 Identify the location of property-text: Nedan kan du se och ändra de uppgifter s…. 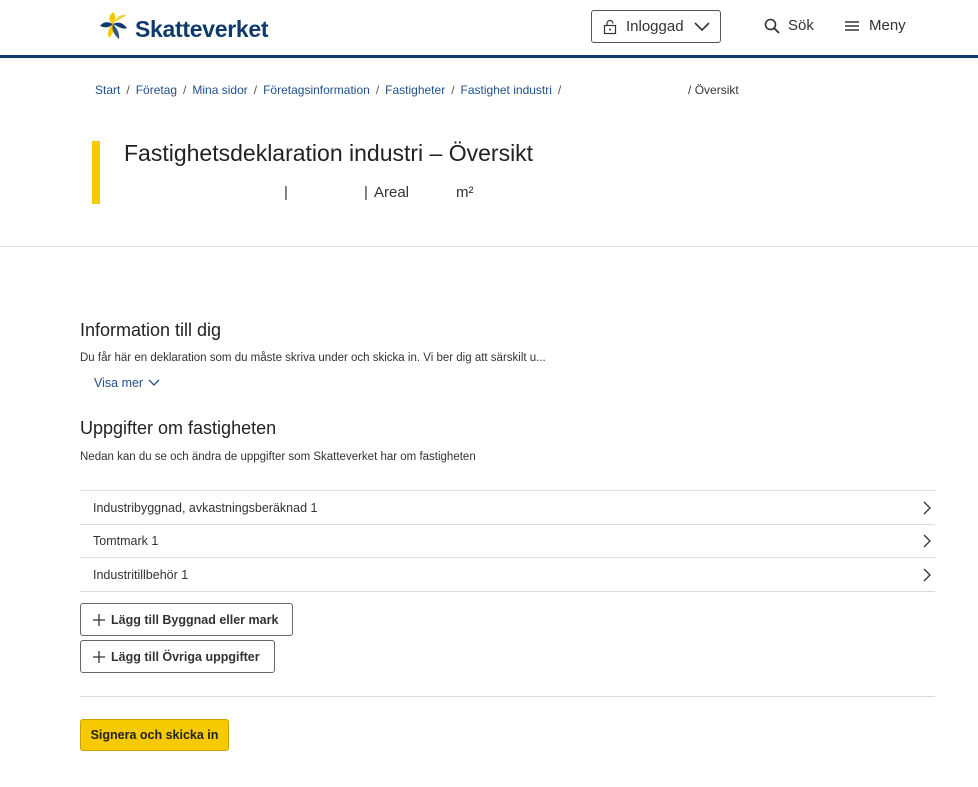
(278, 457).